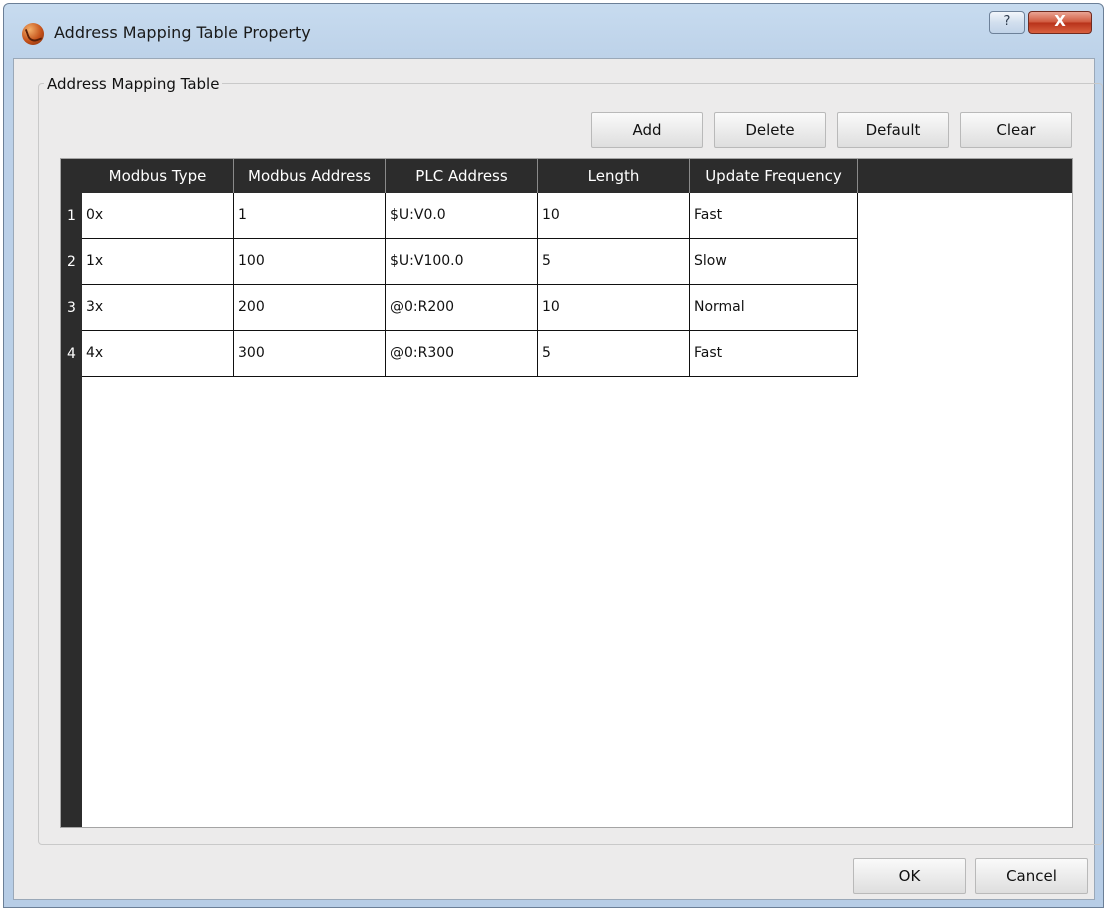 This screenshot has width=1110, height=913. Describe the element at coordinates (310, 308) in the screenshot. I see `table-cell-modbus-address: 200` at that location.